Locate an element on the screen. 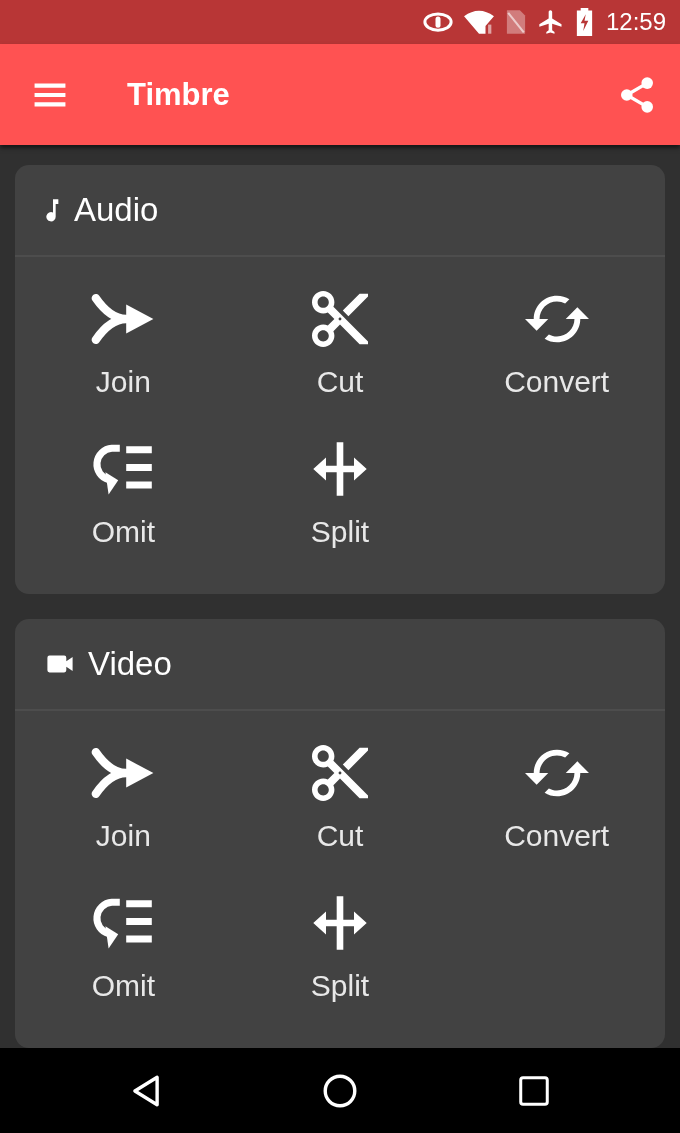  home-icon is located at coordinates (340, 1090).